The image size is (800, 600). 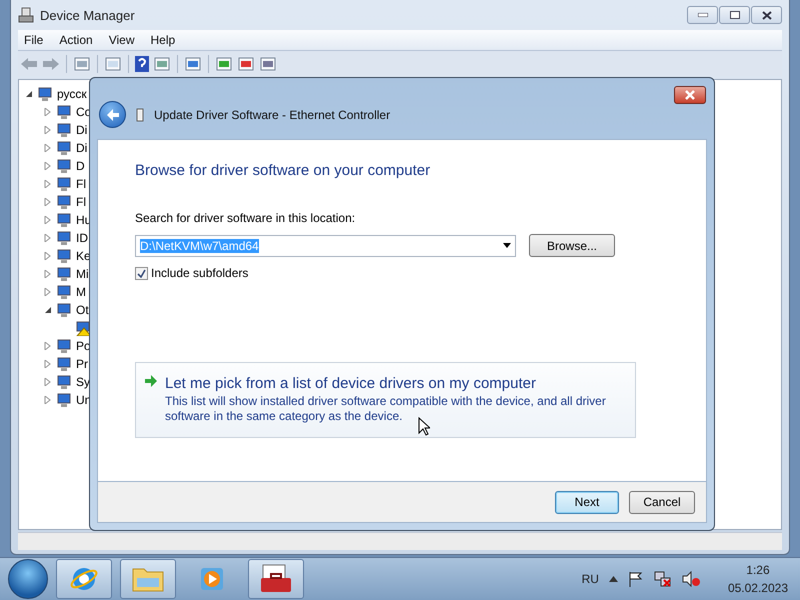 I want to click on command-link-description: This list will show installed driver software compatible with the device, and all driver software in the same category as the device., so click(x=386, y=409).